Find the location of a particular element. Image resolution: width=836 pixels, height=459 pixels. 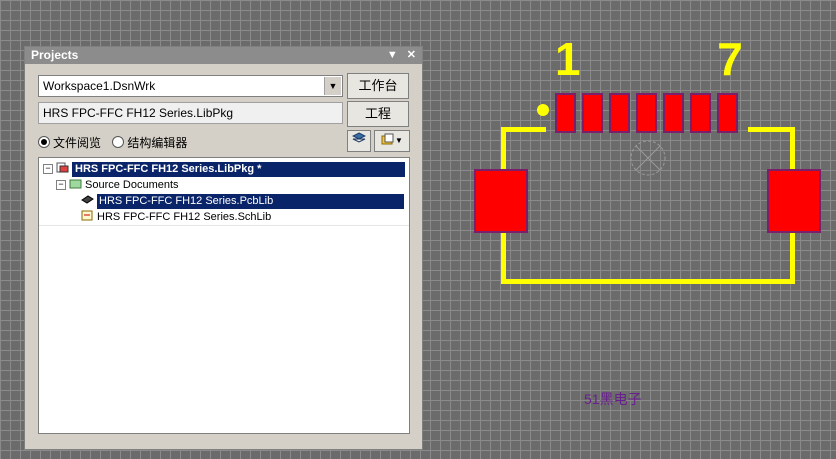

project-label: HRS FPC-FFC FH12 Series.LibPkg * is located at coordinates (238, 169).